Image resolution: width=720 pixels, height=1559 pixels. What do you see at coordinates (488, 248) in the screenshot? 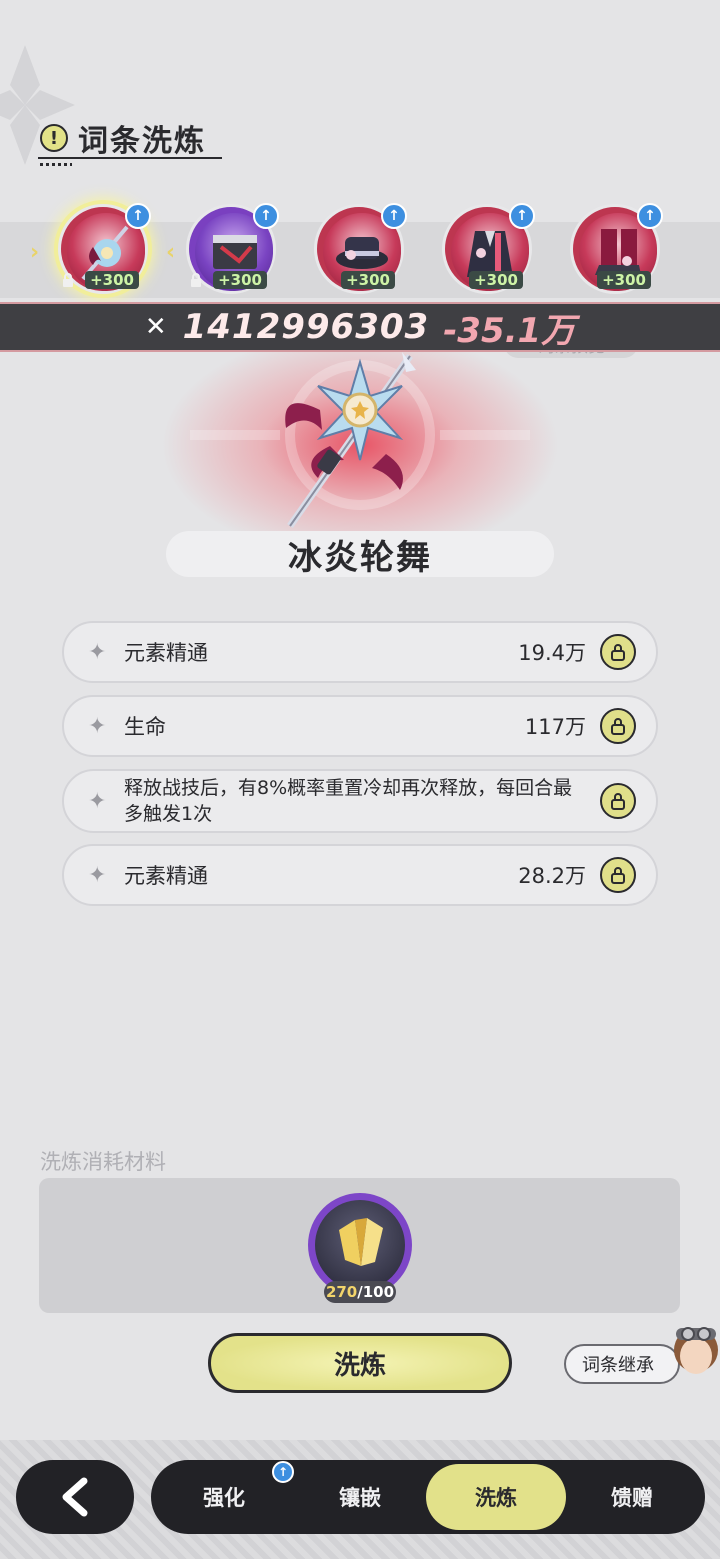
I see `equipment-slot-coat: +300 ↑` at bounding box center [488, 248].